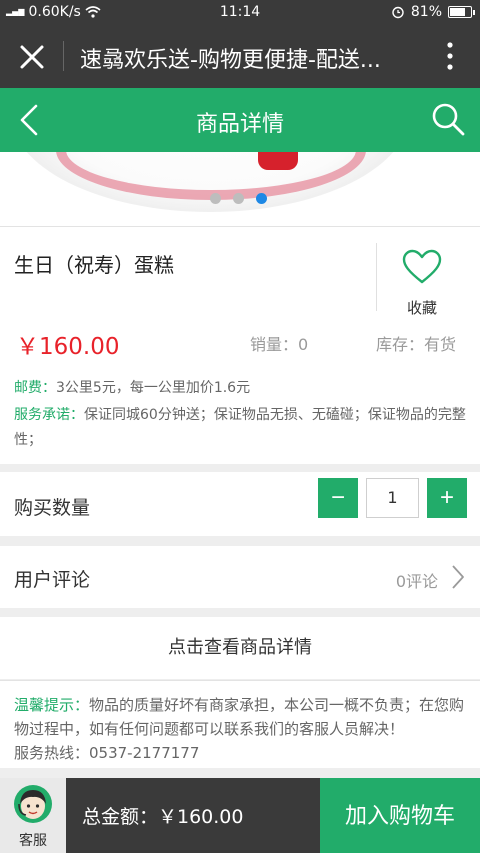 The width and height of the screenshot is (480, 853). I want to click on carousel-dots, so click(238, 198).